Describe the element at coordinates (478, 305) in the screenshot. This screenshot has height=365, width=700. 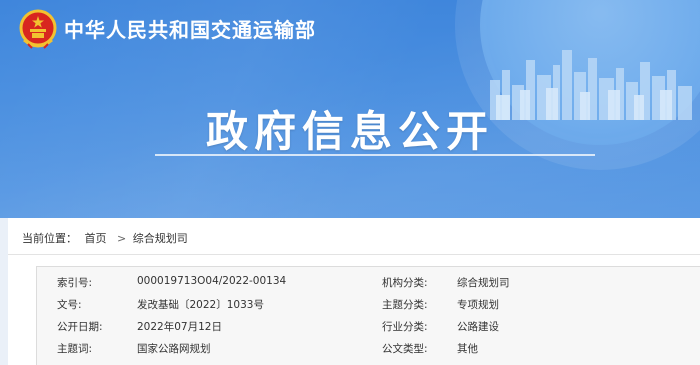
I see `info-value-topic: 专项规划` at that location.